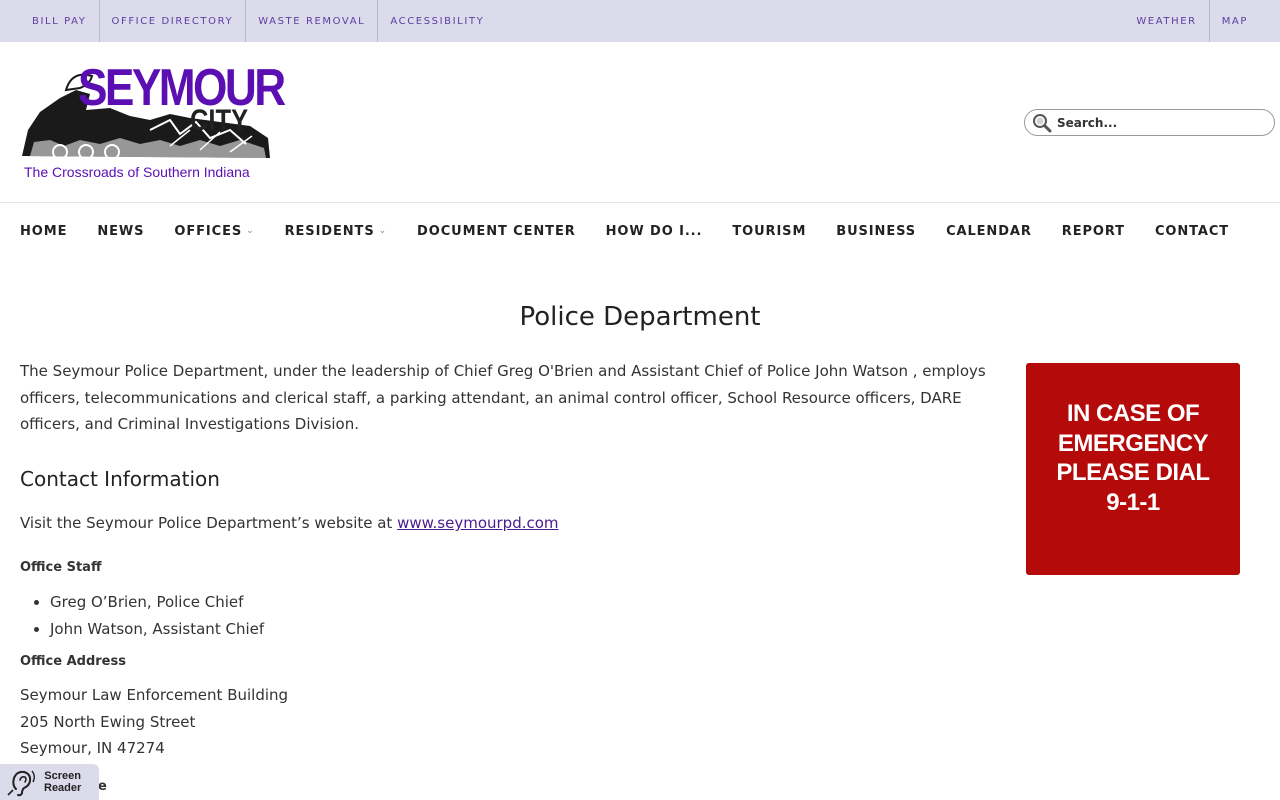 Image resolution: width=1280 pixels, height=800 pixels. I want to click on nav-item-contact: CONTACT, so click(1192, 231).